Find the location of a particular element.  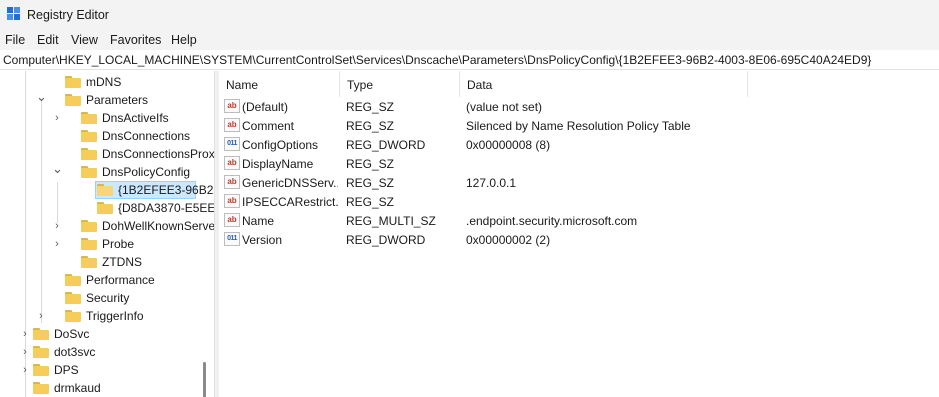

tree-item: DnsConnections is located at coordinates (107, 136).